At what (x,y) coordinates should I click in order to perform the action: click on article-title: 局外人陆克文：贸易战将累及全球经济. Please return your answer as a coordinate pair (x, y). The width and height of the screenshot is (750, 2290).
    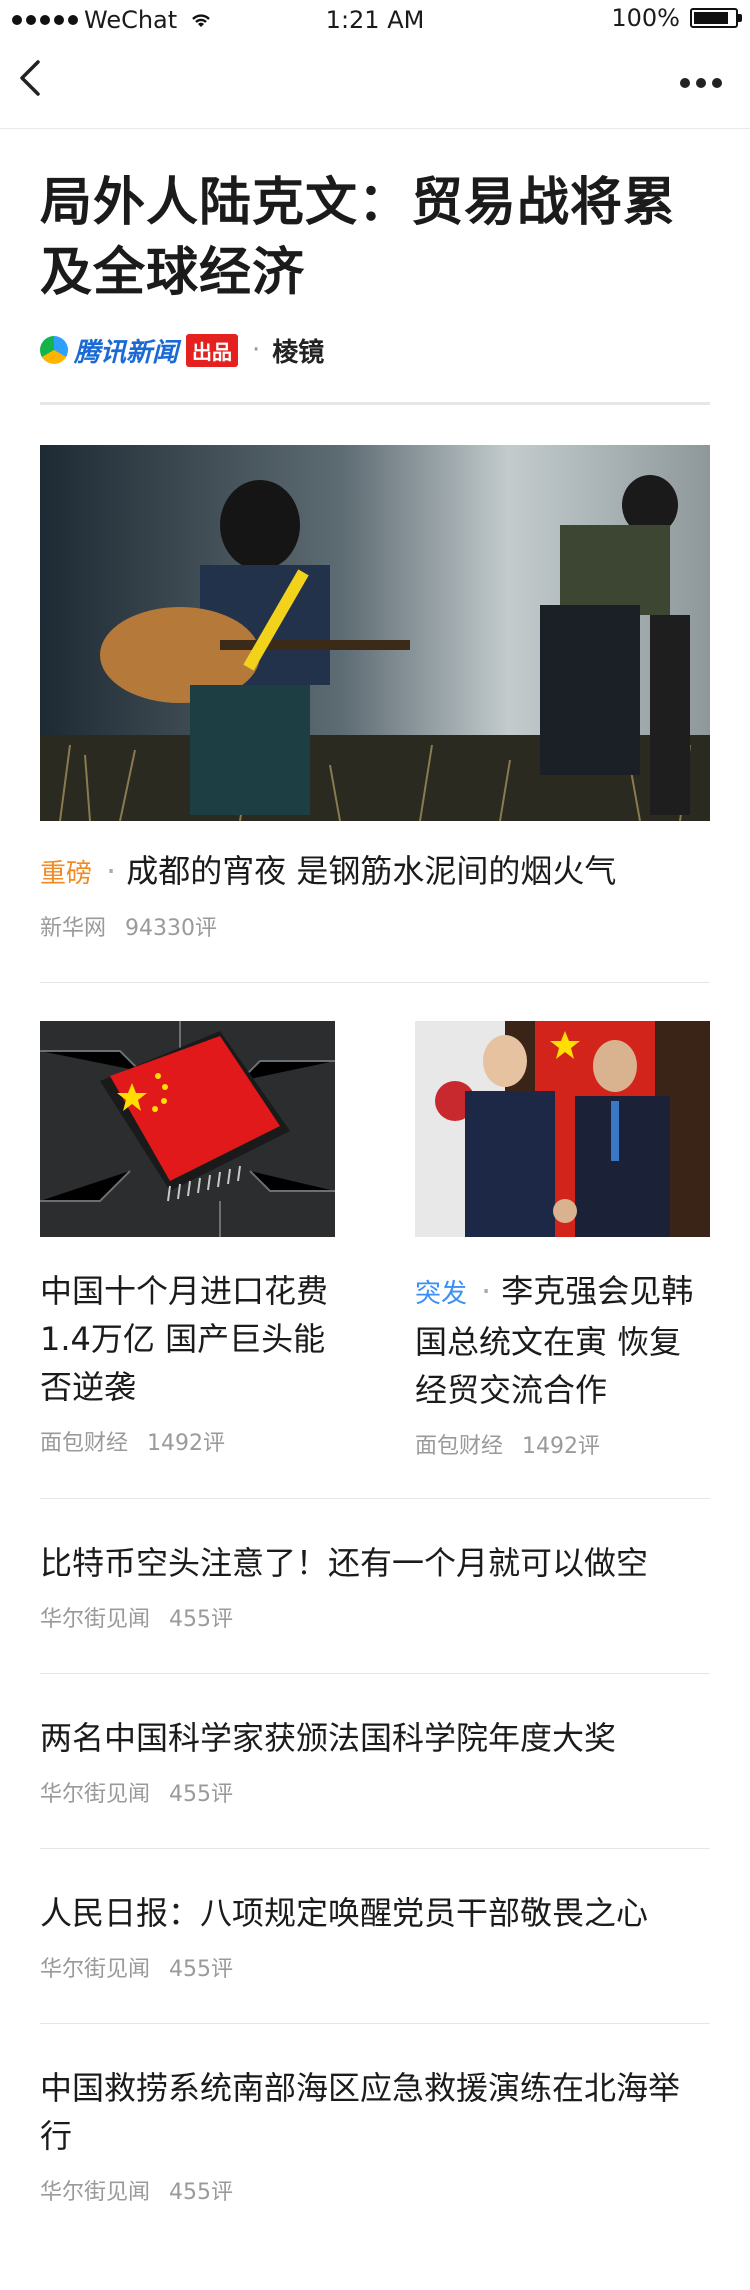
    Looking at the image, I should click on (358, 238).